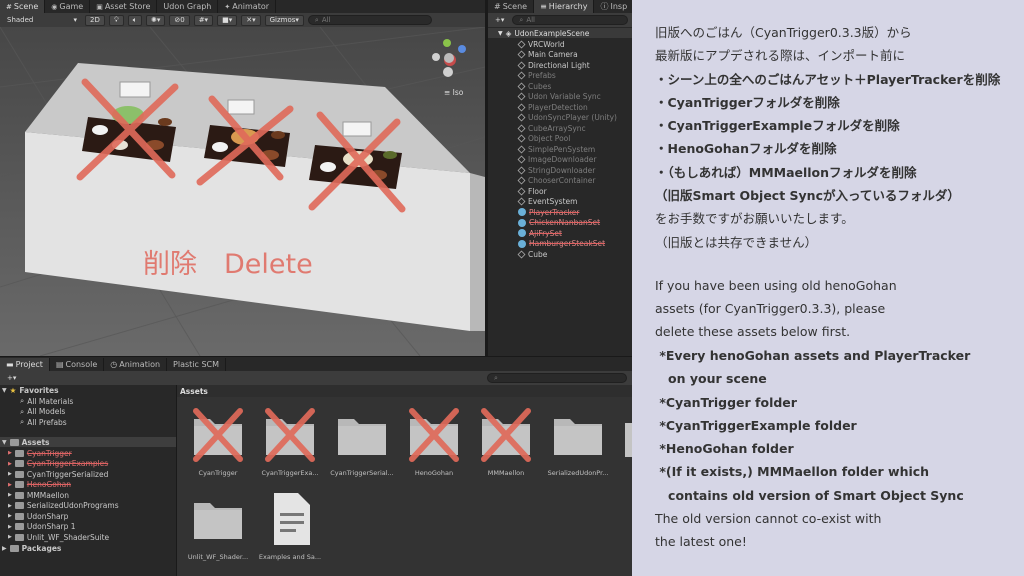 The height and width of the screenshot is (576, 1024). I want to click on hierarchy-item: HamburgerSteakSet, so click(561, 244).